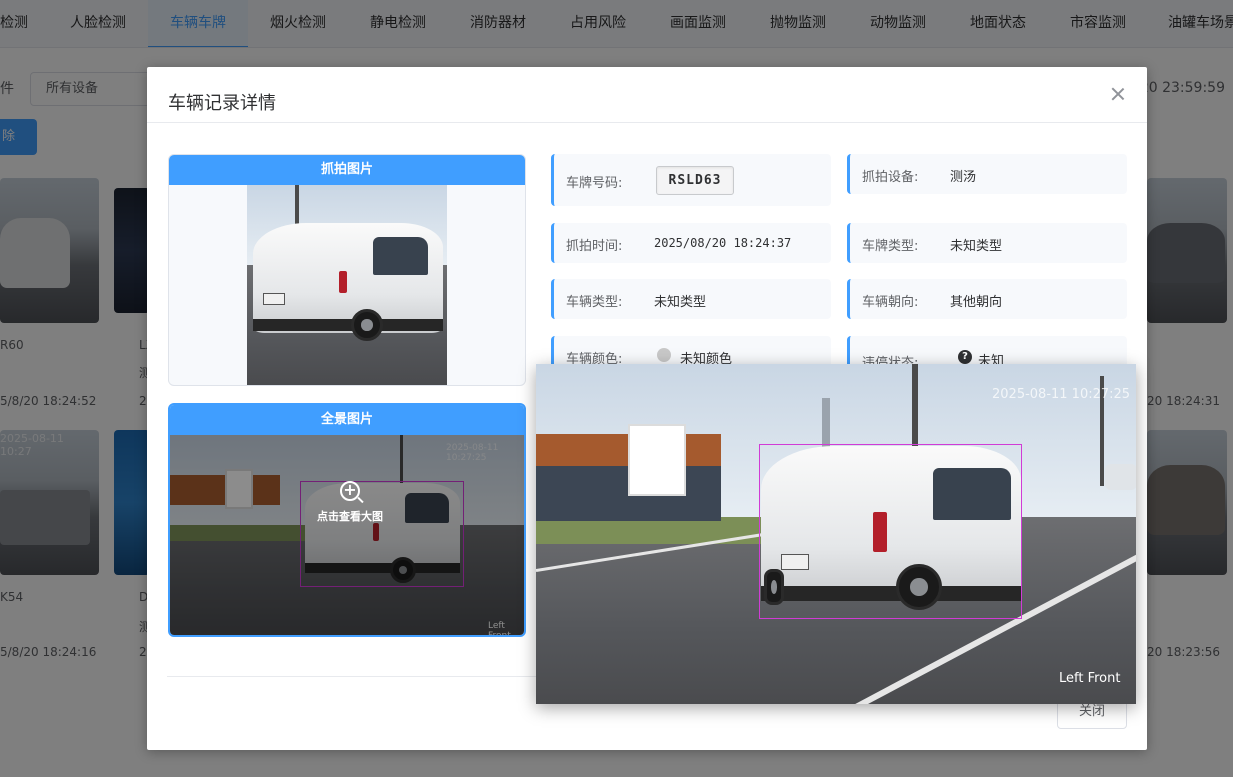 The height and width of the screenshot is (777, 1233). Describe the element at coordinates (723, 243) in the screenshot. I see `field-value: 2025/08/20 18:24:37` at that location.